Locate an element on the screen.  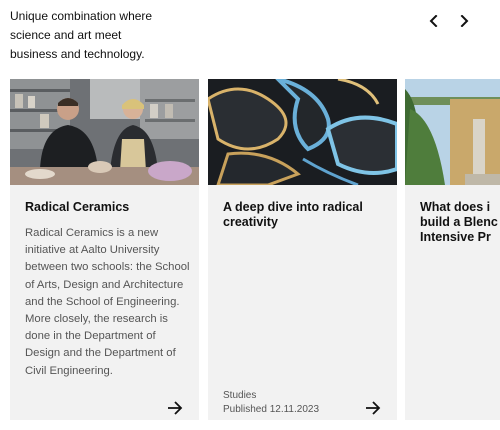
chevron-left-icon is located at coordinates (433, 21).